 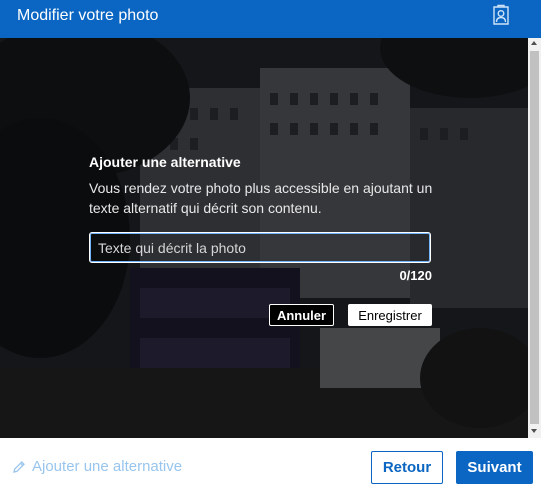 I want to click on save-button: Enregistrer, so click(x=390, y=315).